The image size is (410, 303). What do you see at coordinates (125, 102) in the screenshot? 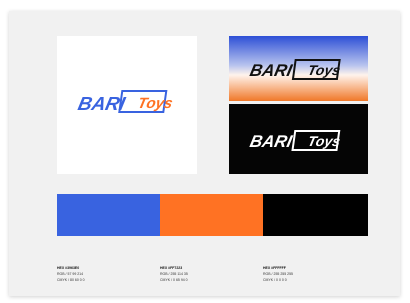
I see `baritoys-logo-color: BARI Toys` at bounding box center [125, 102].